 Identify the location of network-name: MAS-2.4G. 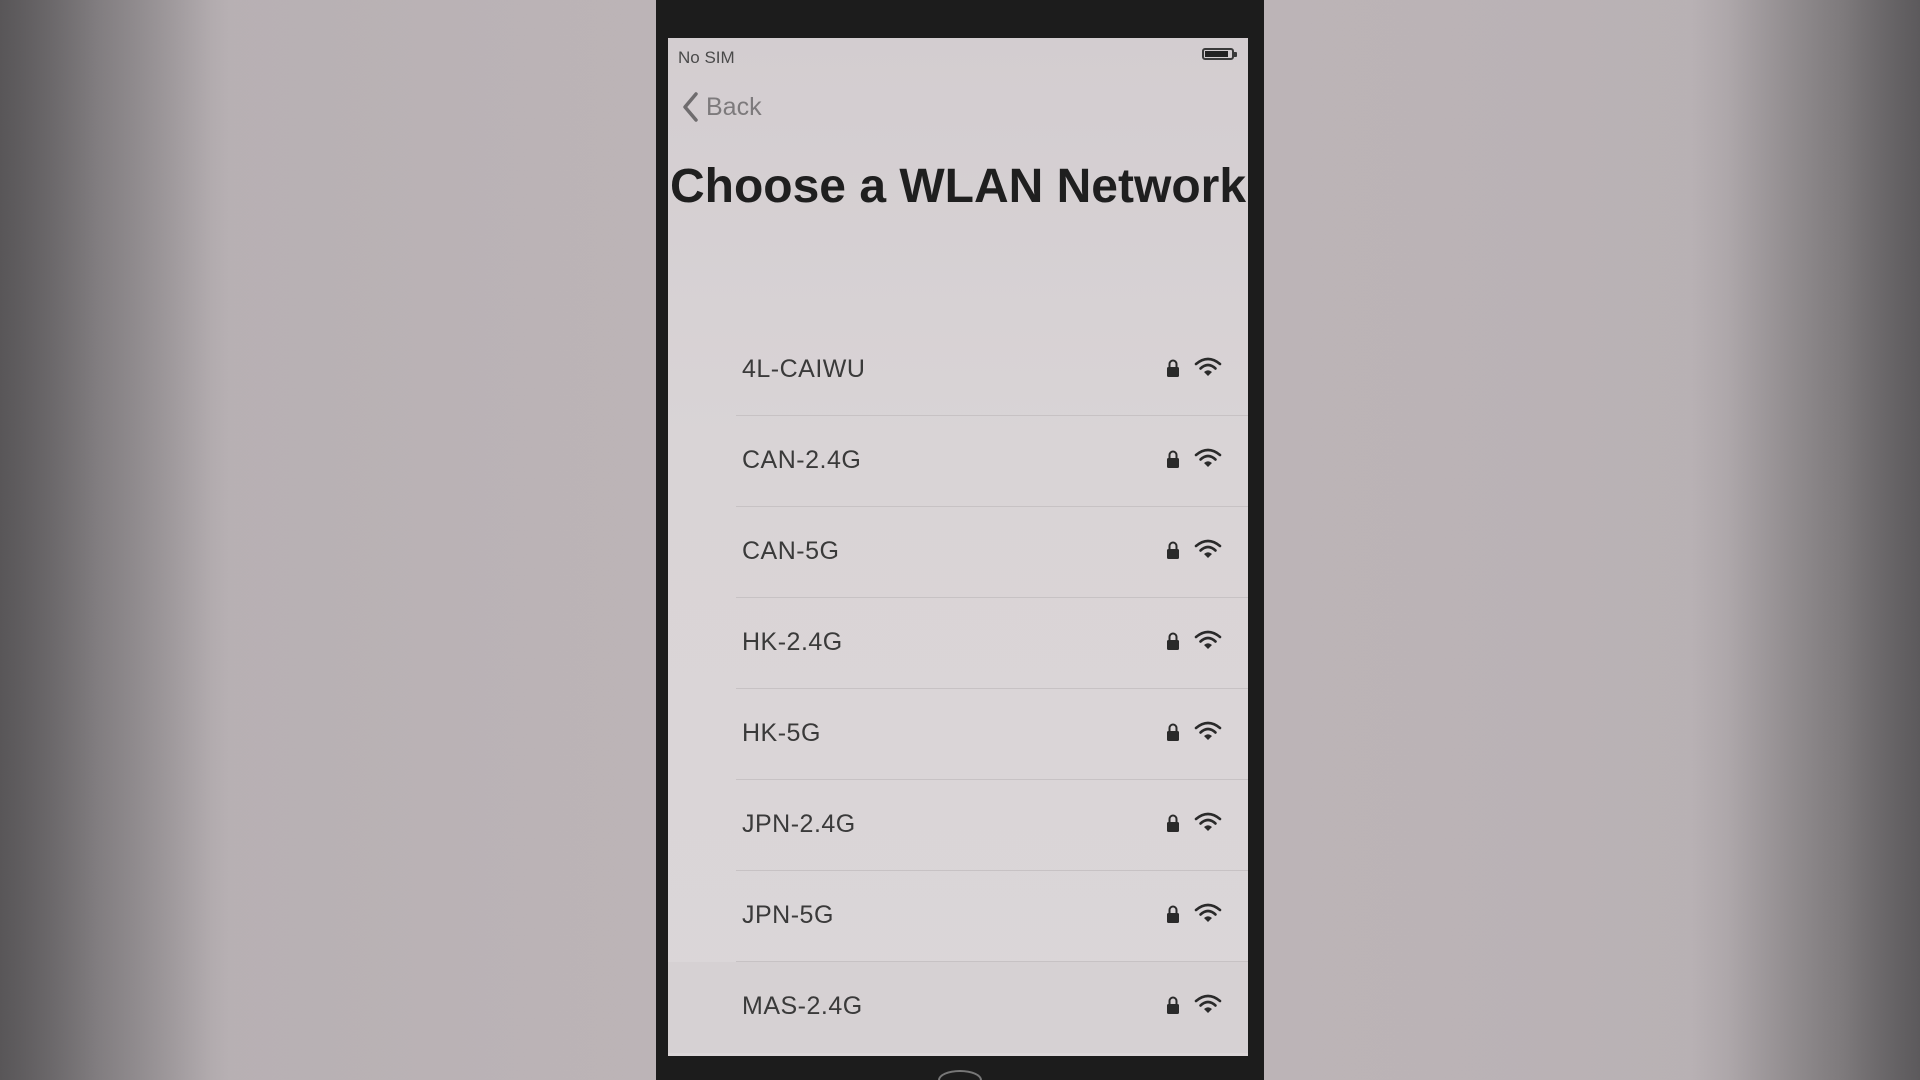
(802, 1006).